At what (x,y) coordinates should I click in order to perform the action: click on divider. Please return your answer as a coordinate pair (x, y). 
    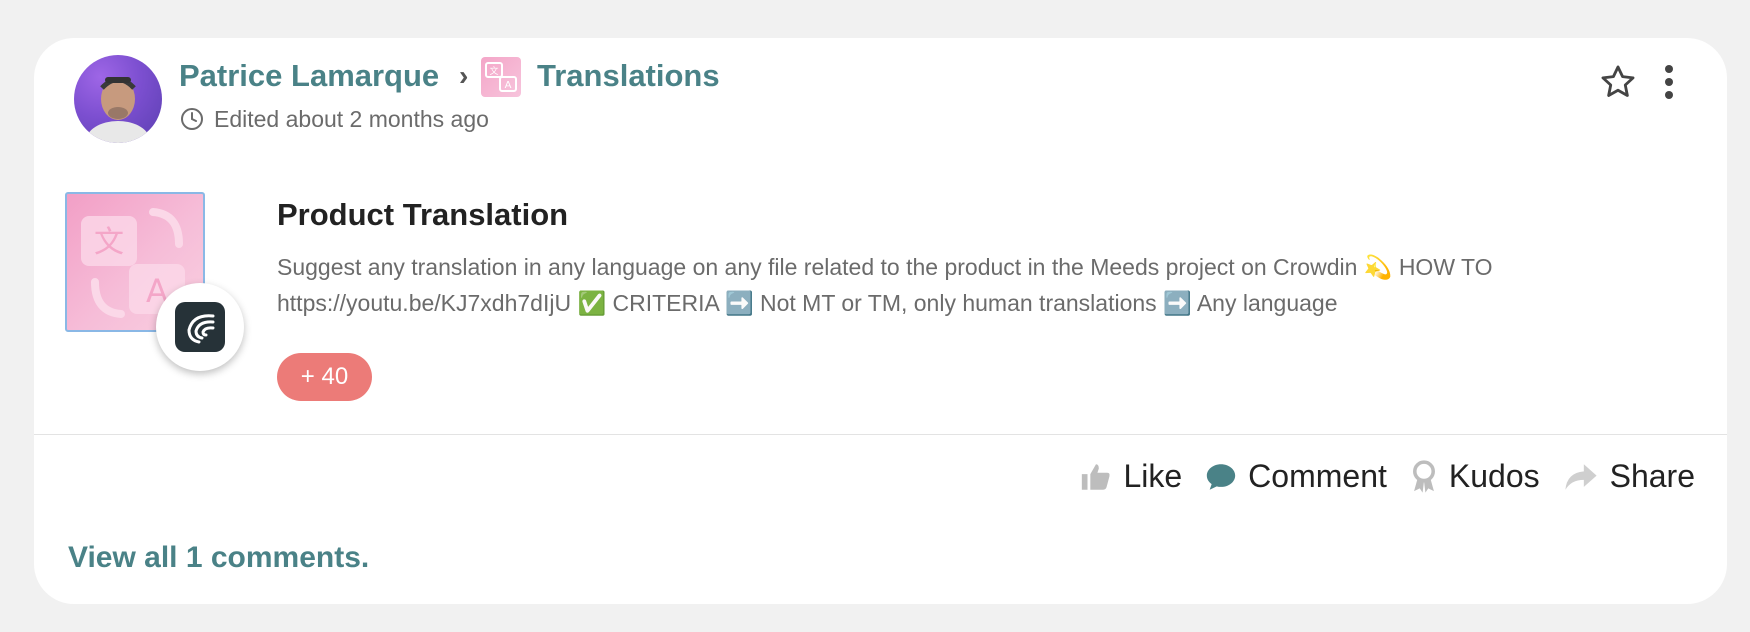
    Looking at the image, I should click on (880, 434).